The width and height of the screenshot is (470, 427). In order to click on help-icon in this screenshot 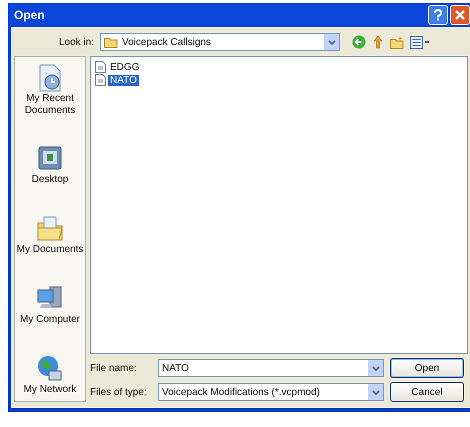, I will do `click(438, 15)`.